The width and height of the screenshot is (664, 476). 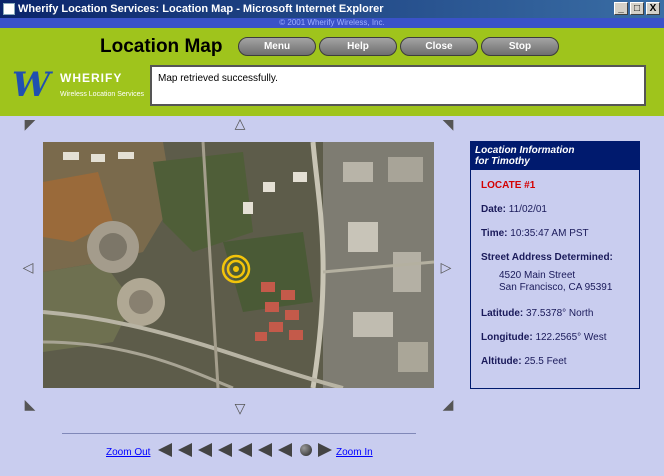 I want to click on longitude-row: Longitude: 122.2565° West, so click(x=544, y=337).